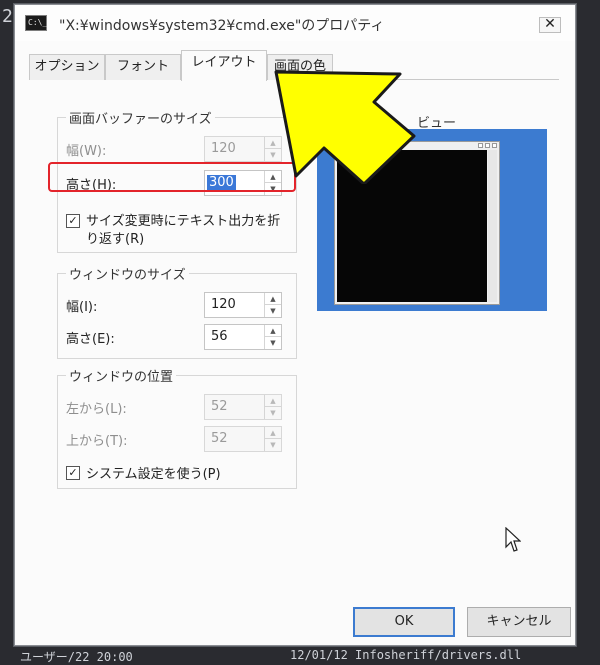  What do you see at coordinates (513, 539) in the screenshot?
I see `mouse-cursor-icon` at bounding box center [513, 539].